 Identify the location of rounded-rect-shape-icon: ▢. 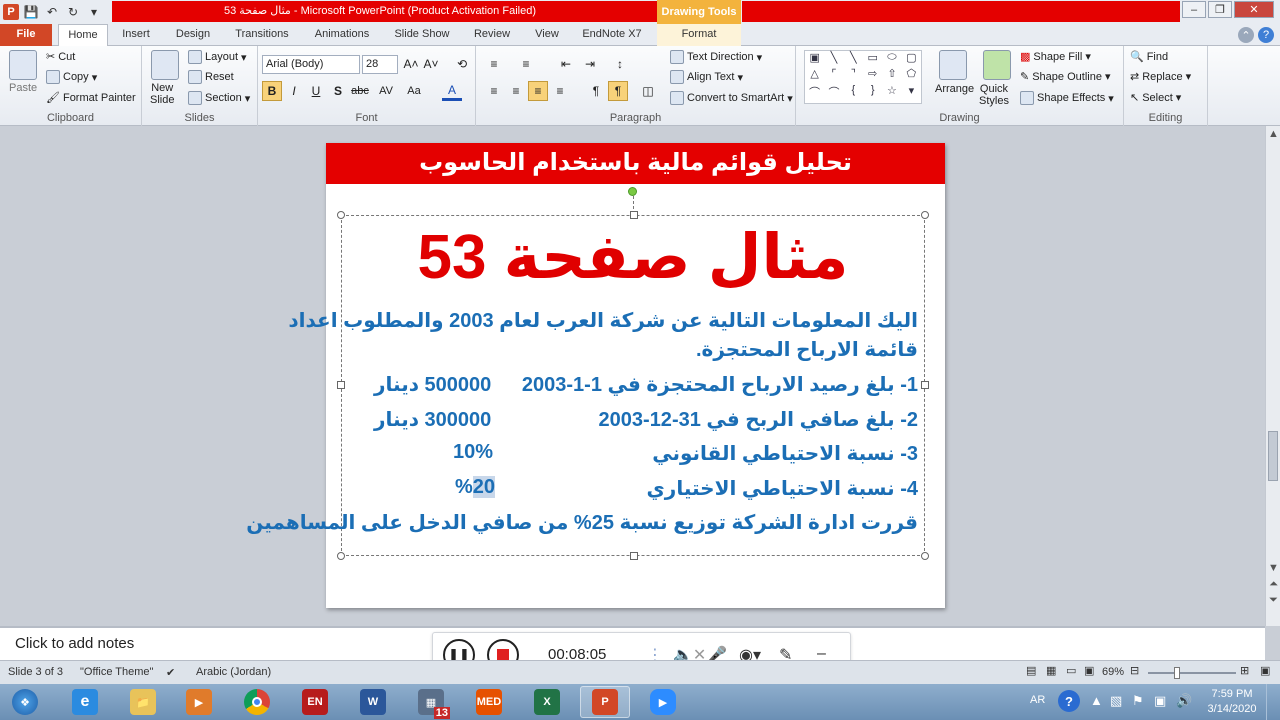
(911, 59).